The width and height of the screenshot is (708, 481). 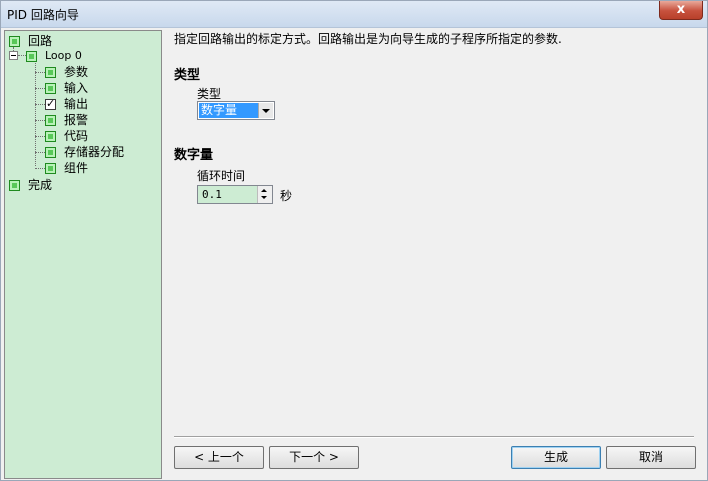 What do you see at coordinates (84, 41) in the screenshot?
I see `tree-item-loop: 回路` at bounding box center [84, 41].